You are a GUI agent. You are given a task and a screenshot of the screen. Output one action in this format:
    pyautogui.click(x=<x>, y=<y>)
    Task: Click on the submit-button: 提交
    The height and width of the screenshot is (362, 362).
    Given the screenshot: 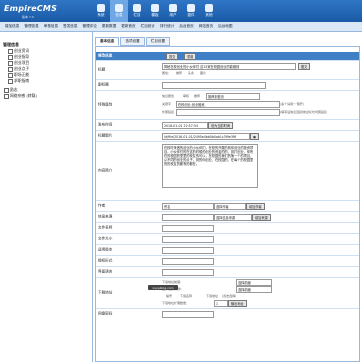 What is the action you would take?
    pyautogui.click(x=172, y=56)
    